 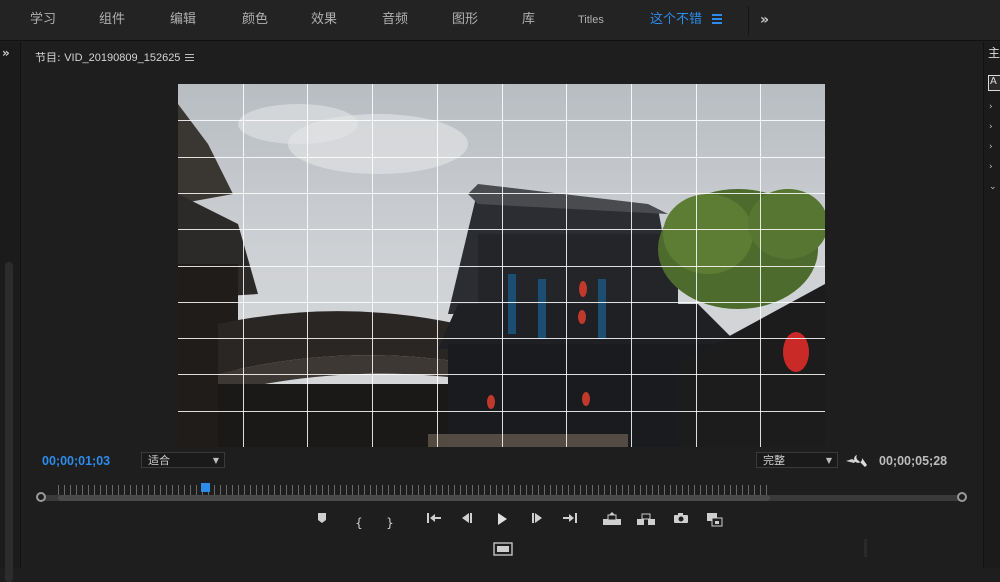 I want to click on workspace-editing: 编辑, so click(x=183, y=20).